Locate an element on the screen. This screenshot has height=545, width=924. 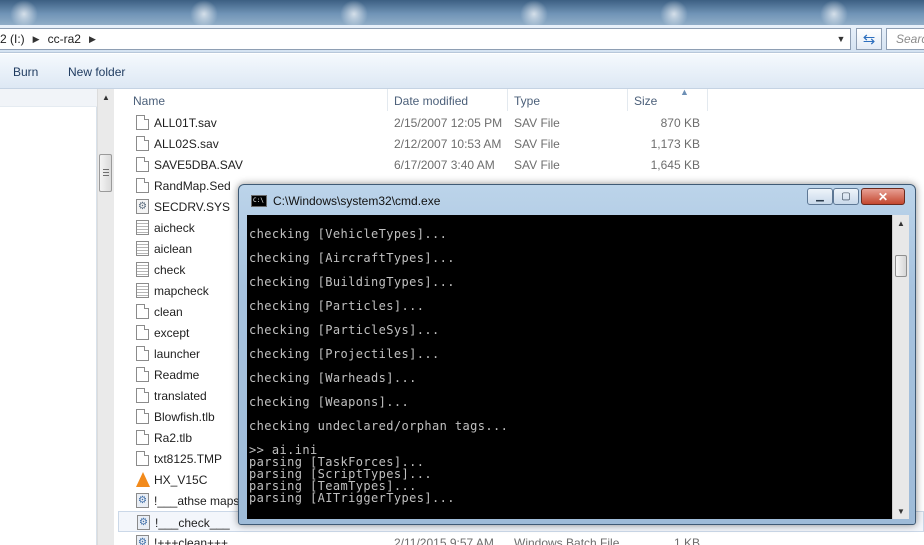
column-header-size: Size is located at coordinates (668, 100).